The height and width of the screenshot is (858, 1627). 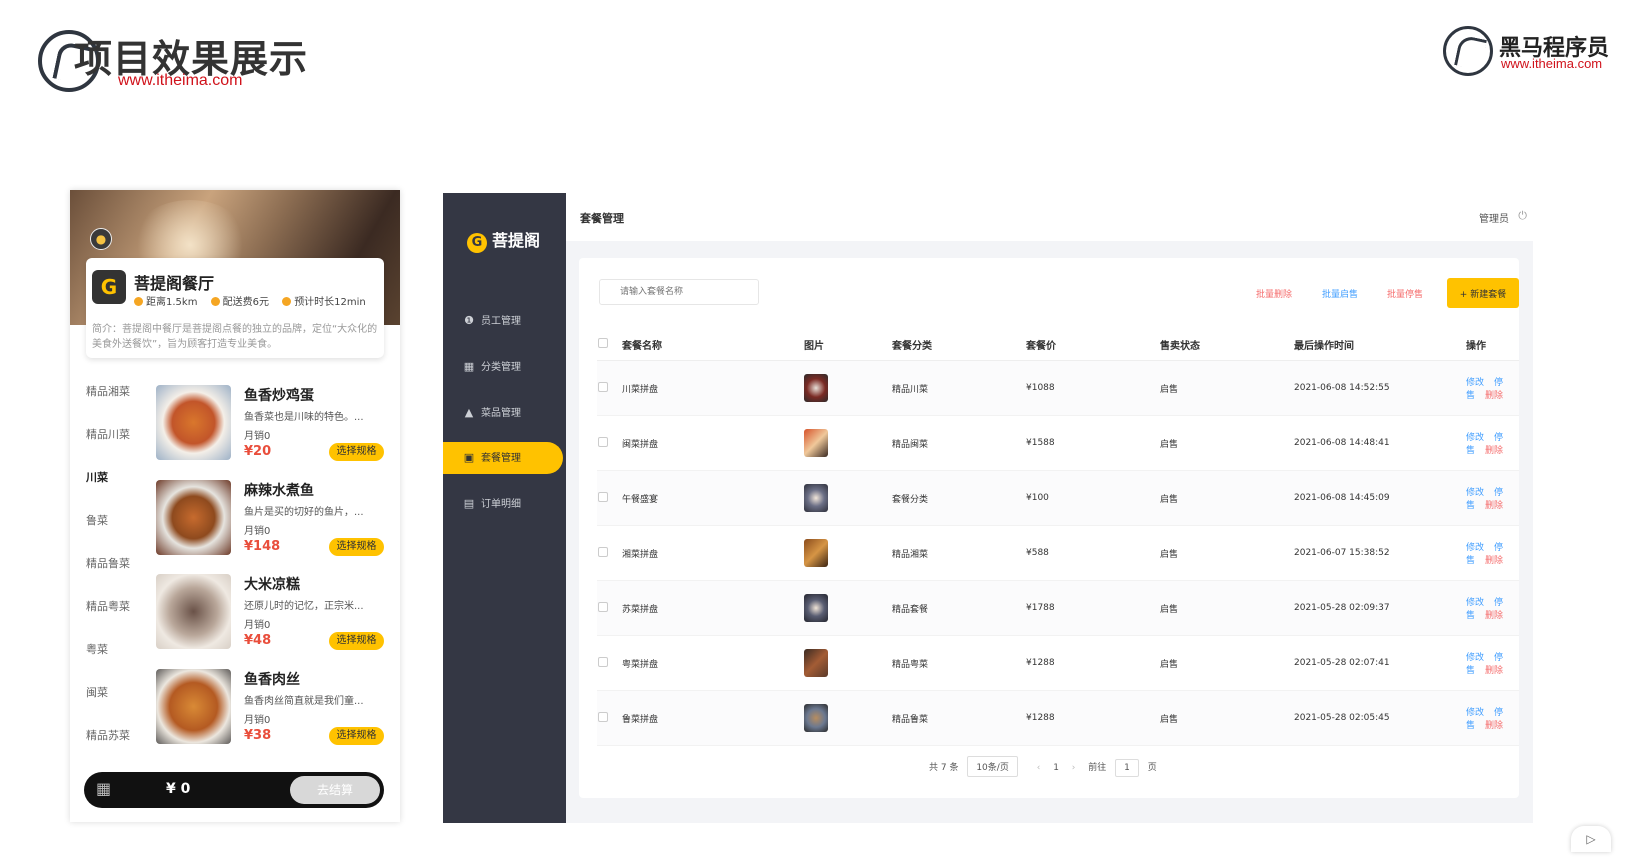 I want to click on next-page-button: ›, so click(x=1074, y=768).